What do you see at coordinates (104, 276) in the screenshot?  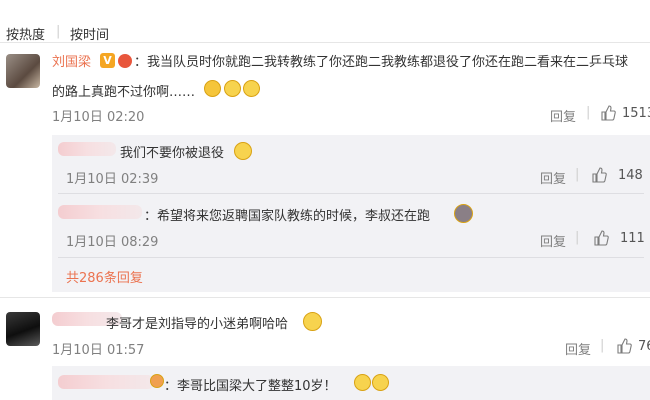 I see `more-replies-link: 共286条回复` at bounding box center [104, 276].